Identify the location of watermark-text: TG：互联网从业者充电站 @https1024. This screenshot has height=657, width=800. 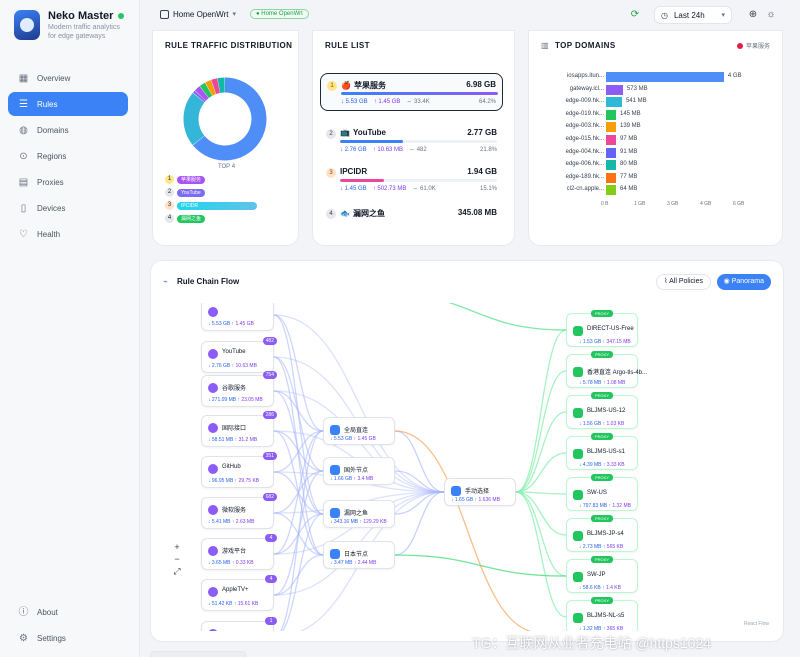
(592, 643).